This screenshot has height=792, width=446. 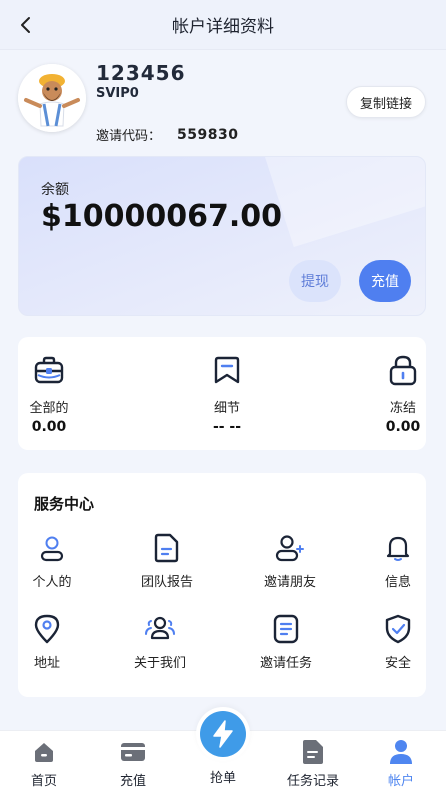 I want to click on stat-frozen-value: 0.00, so click(x=403, y=427).